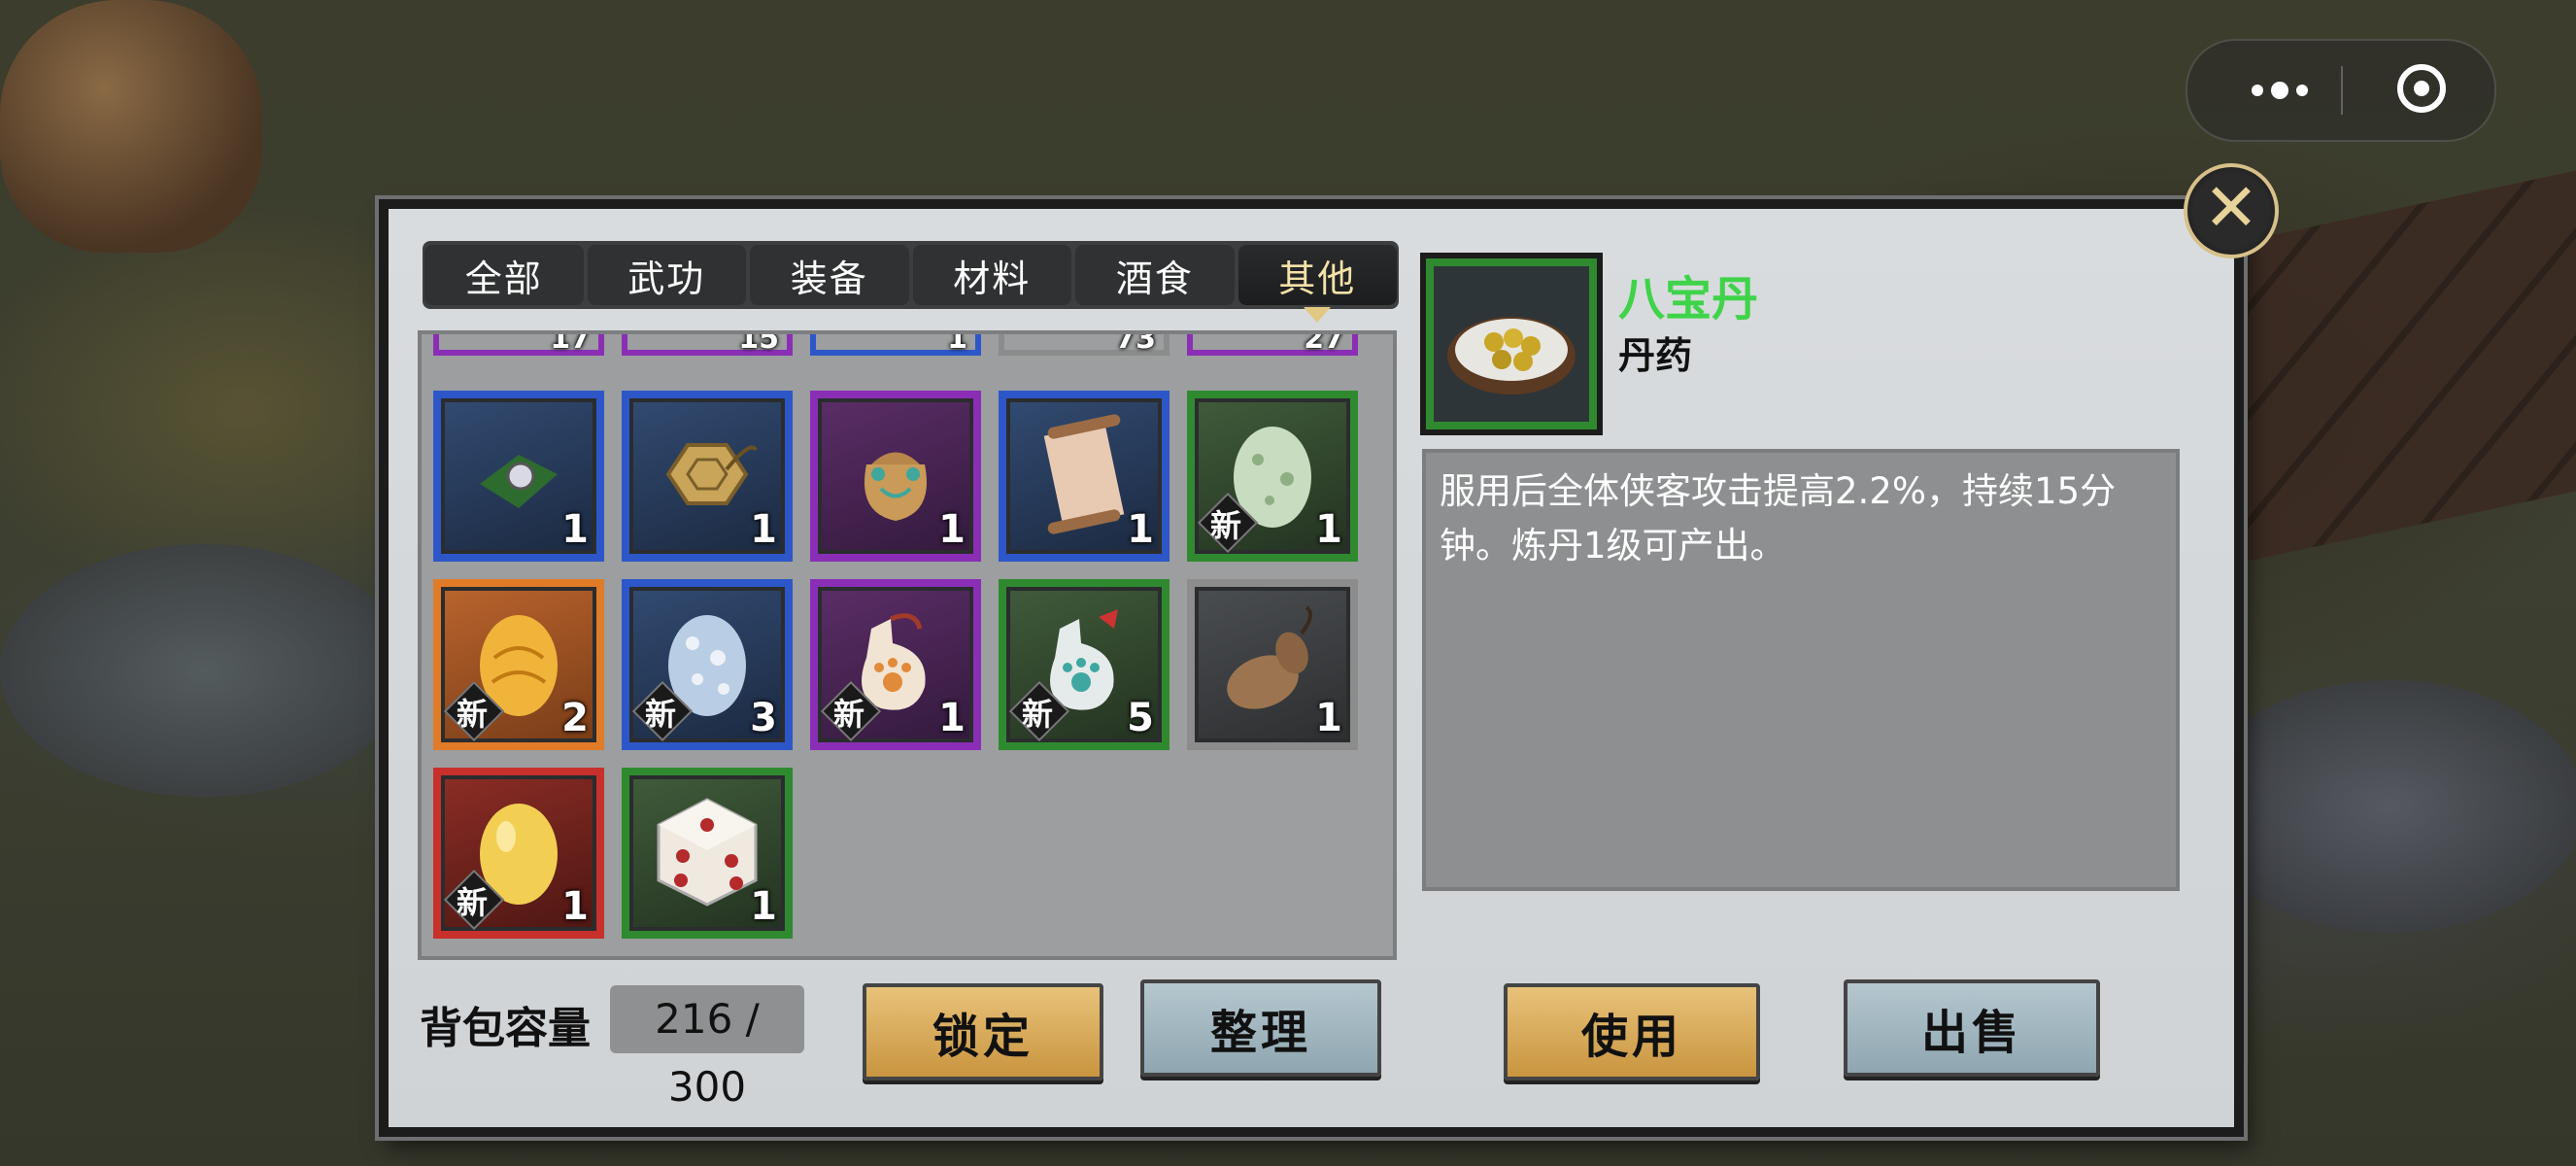 This screenshot has height=1166, width=2576. Describe the element at coordinates (991, 275) in the screenshot. I see `tab-materials: 材料` at that location.